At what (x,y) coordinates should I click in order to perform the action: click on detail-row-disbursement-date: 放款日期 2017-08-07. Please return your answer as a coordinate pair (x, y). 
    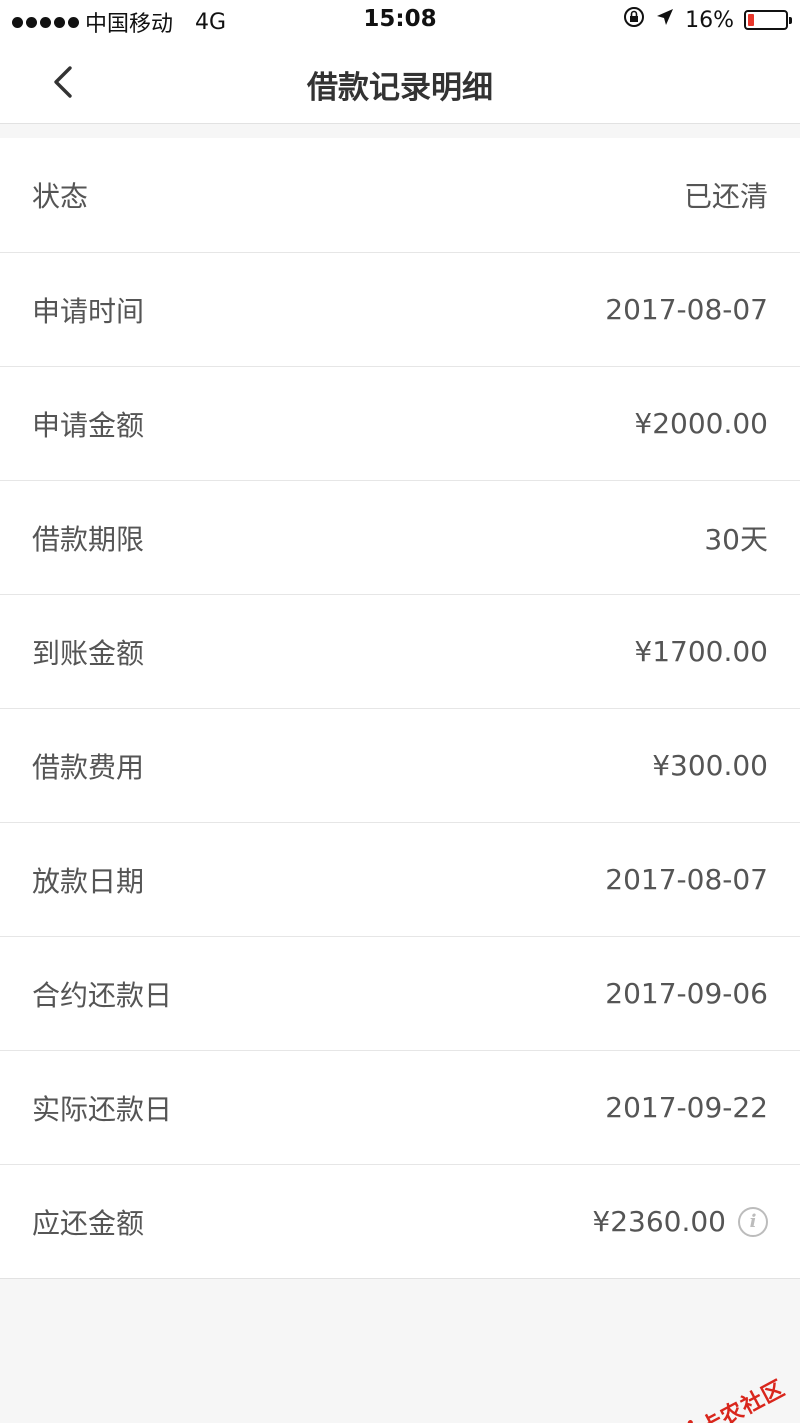
    Looking at the image, I should click on (400, 879).